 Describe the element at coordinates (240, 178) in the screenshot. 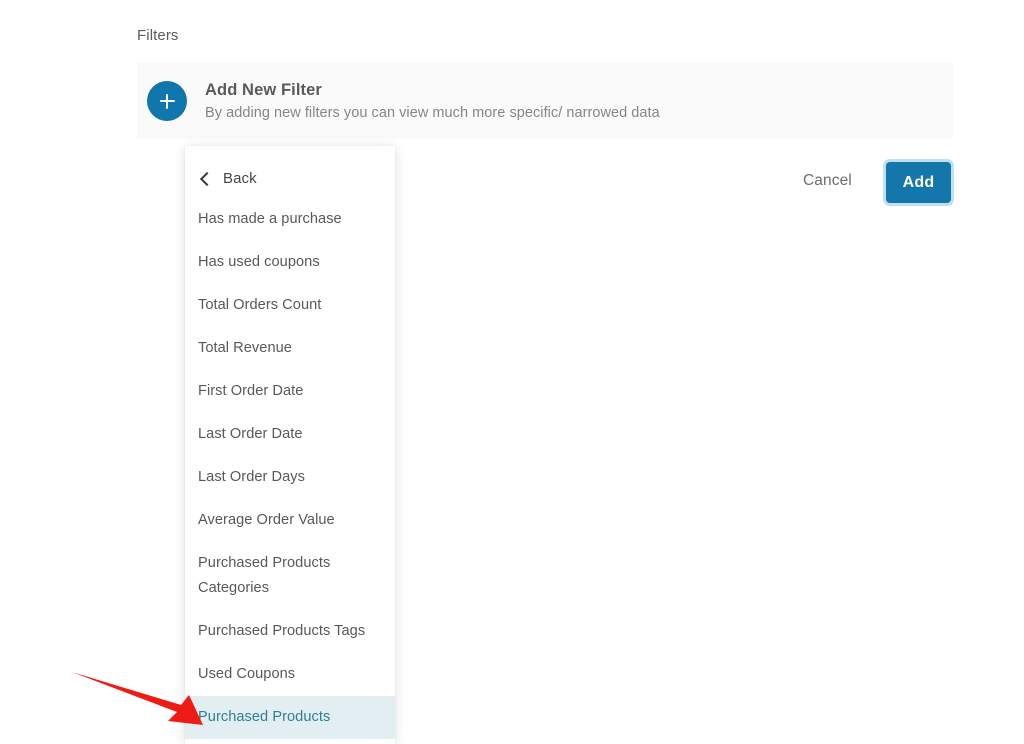

I see `back-button-label: Back` at that location.